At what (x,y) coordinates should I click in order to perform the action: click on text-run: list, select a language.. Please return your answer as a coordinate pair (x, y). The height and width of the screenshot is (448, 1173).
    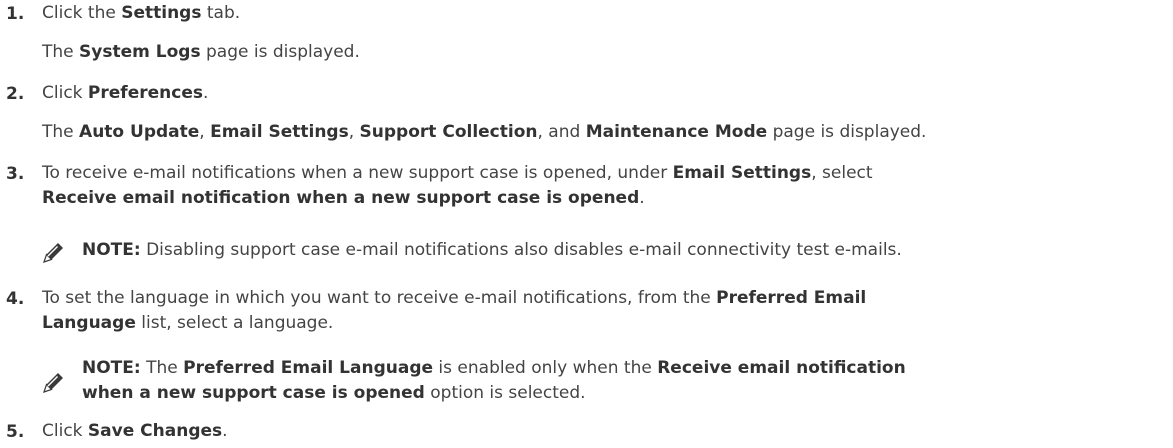
    Looking at the image, I should click on (234, 323).